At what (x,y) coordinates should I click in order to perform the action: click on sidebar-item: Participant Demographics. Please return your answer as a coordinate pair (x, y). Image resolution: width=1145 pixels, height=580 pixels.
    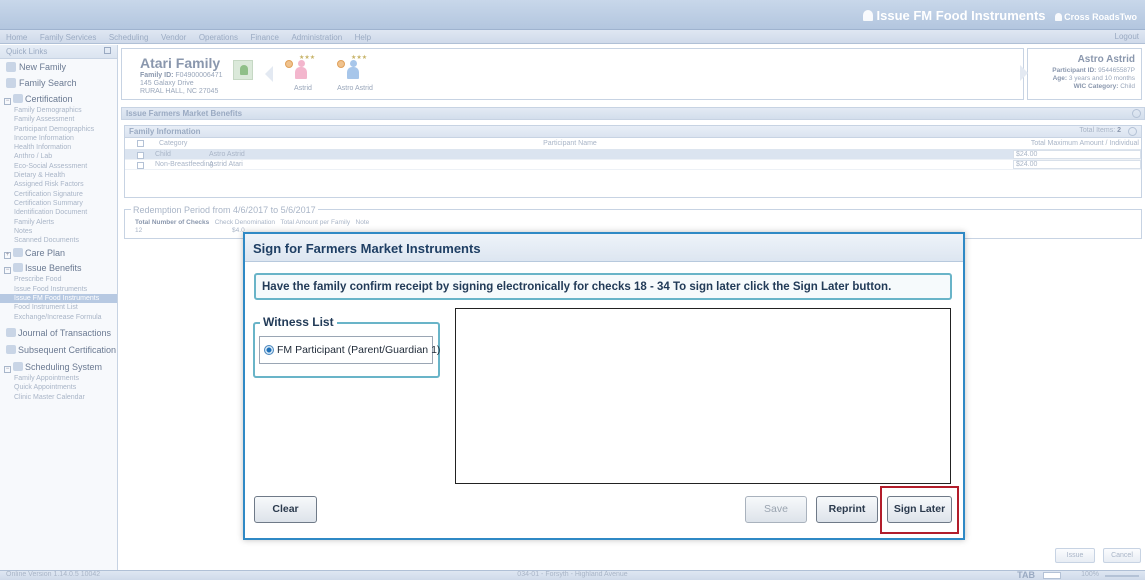
    Looking at the image, I should click on (58, 129).